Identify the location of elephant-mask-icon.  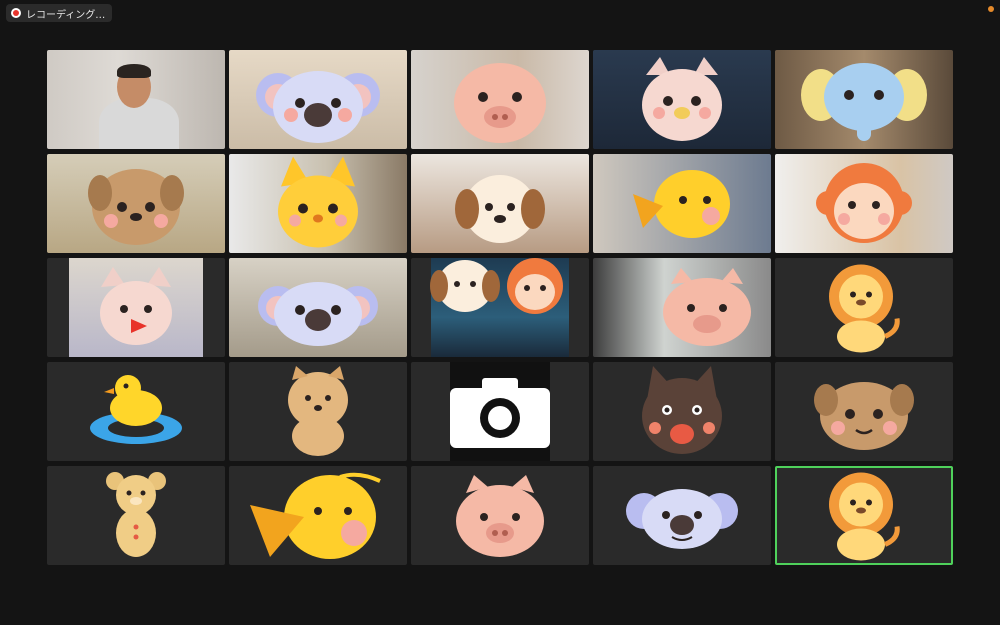
(864, 101).